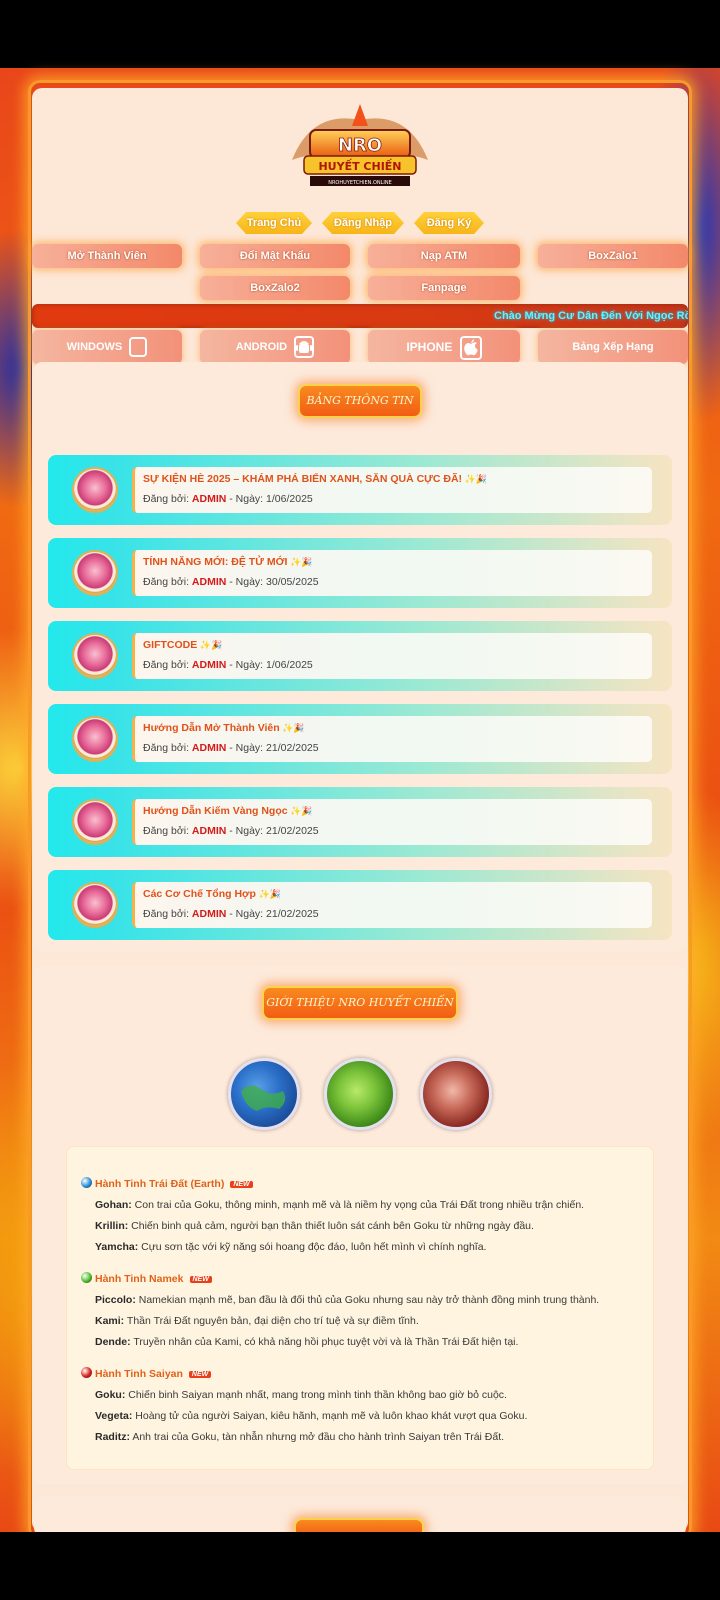 Image resolution: width=720 pixels, height=1600 pixels. I want to click on character-name: Piccolo:, so click(115, 1300).